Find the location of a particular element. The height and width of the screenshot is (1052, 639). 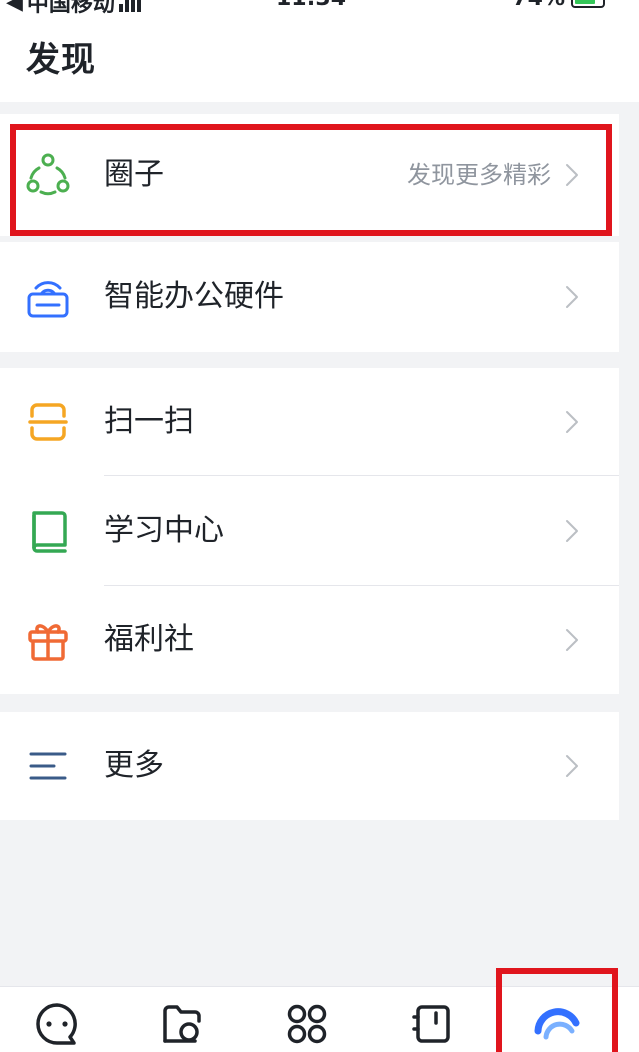

discover-icon is located at coordinates (557, 1024).